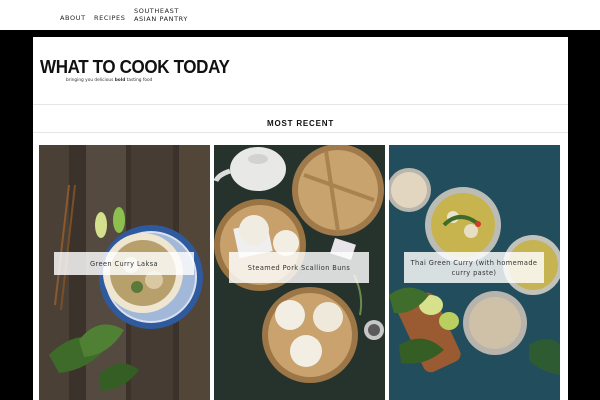  Describe the element at coordinates (124, 263) in the screenshot. I see `post-title-label: Green Curry Laksa` at that location.